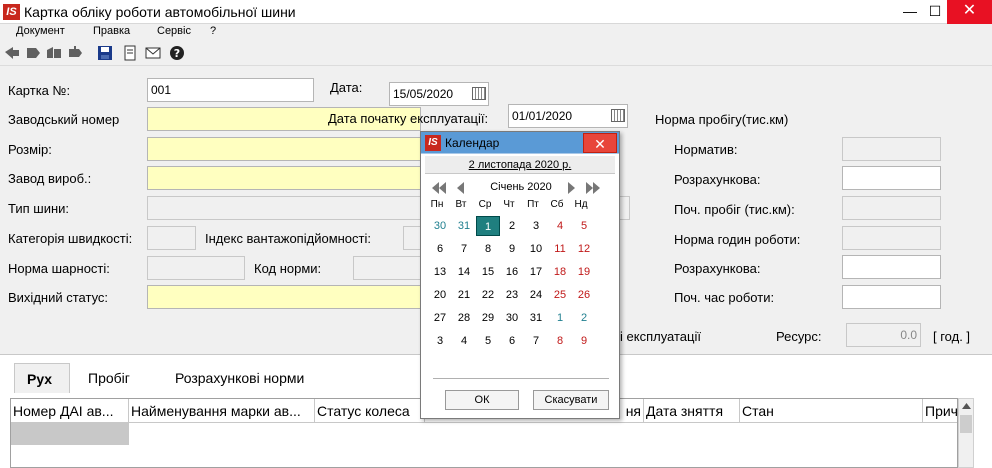  I want to click on calendar-day: 10, so click(536, 249).